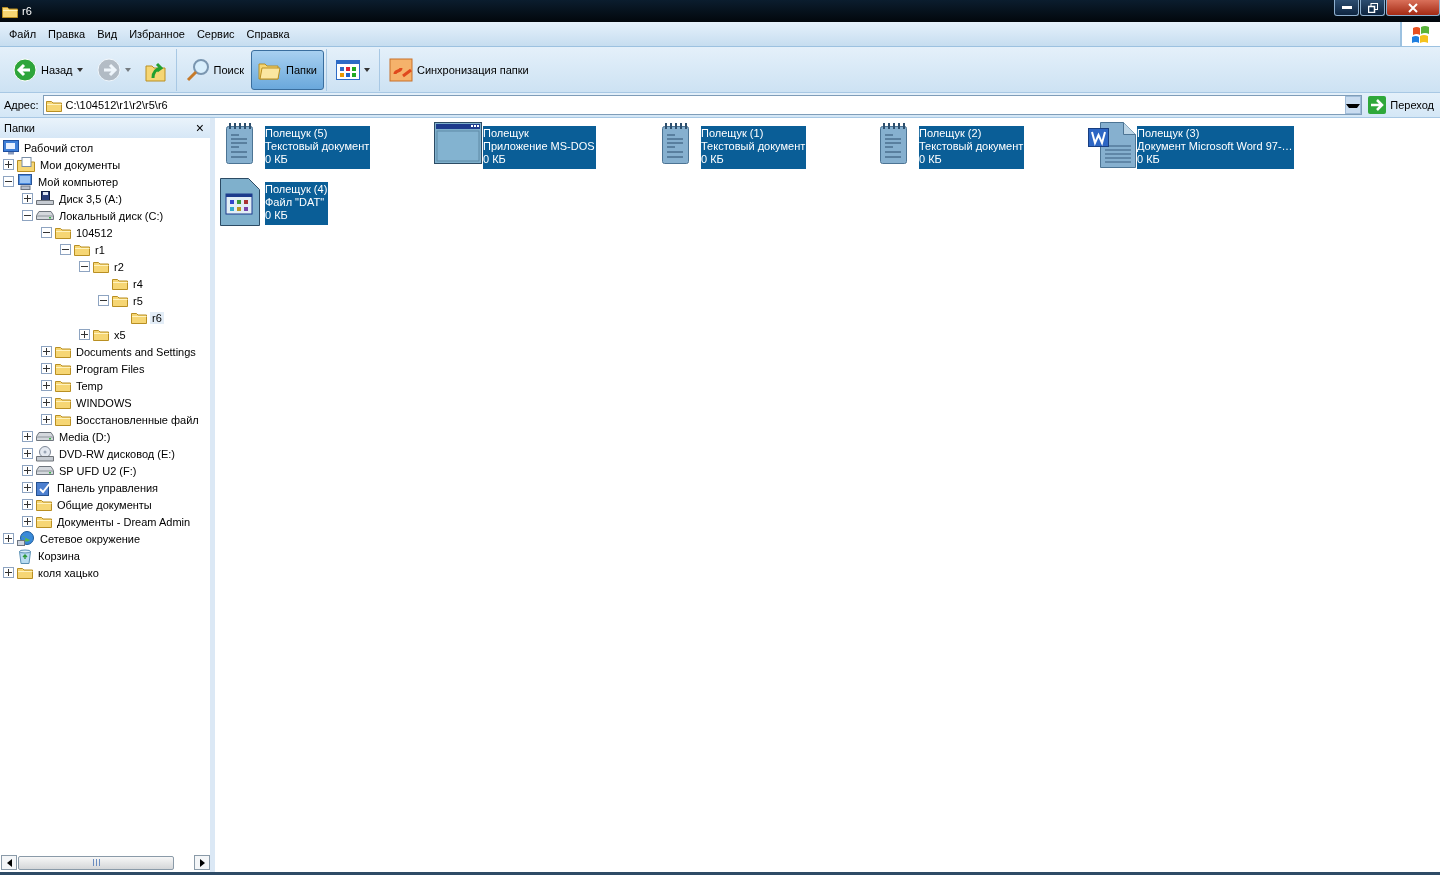 The width and height of the screenshot is (1440, 875). I want to click on tree-item: r4, so click(138, 283).